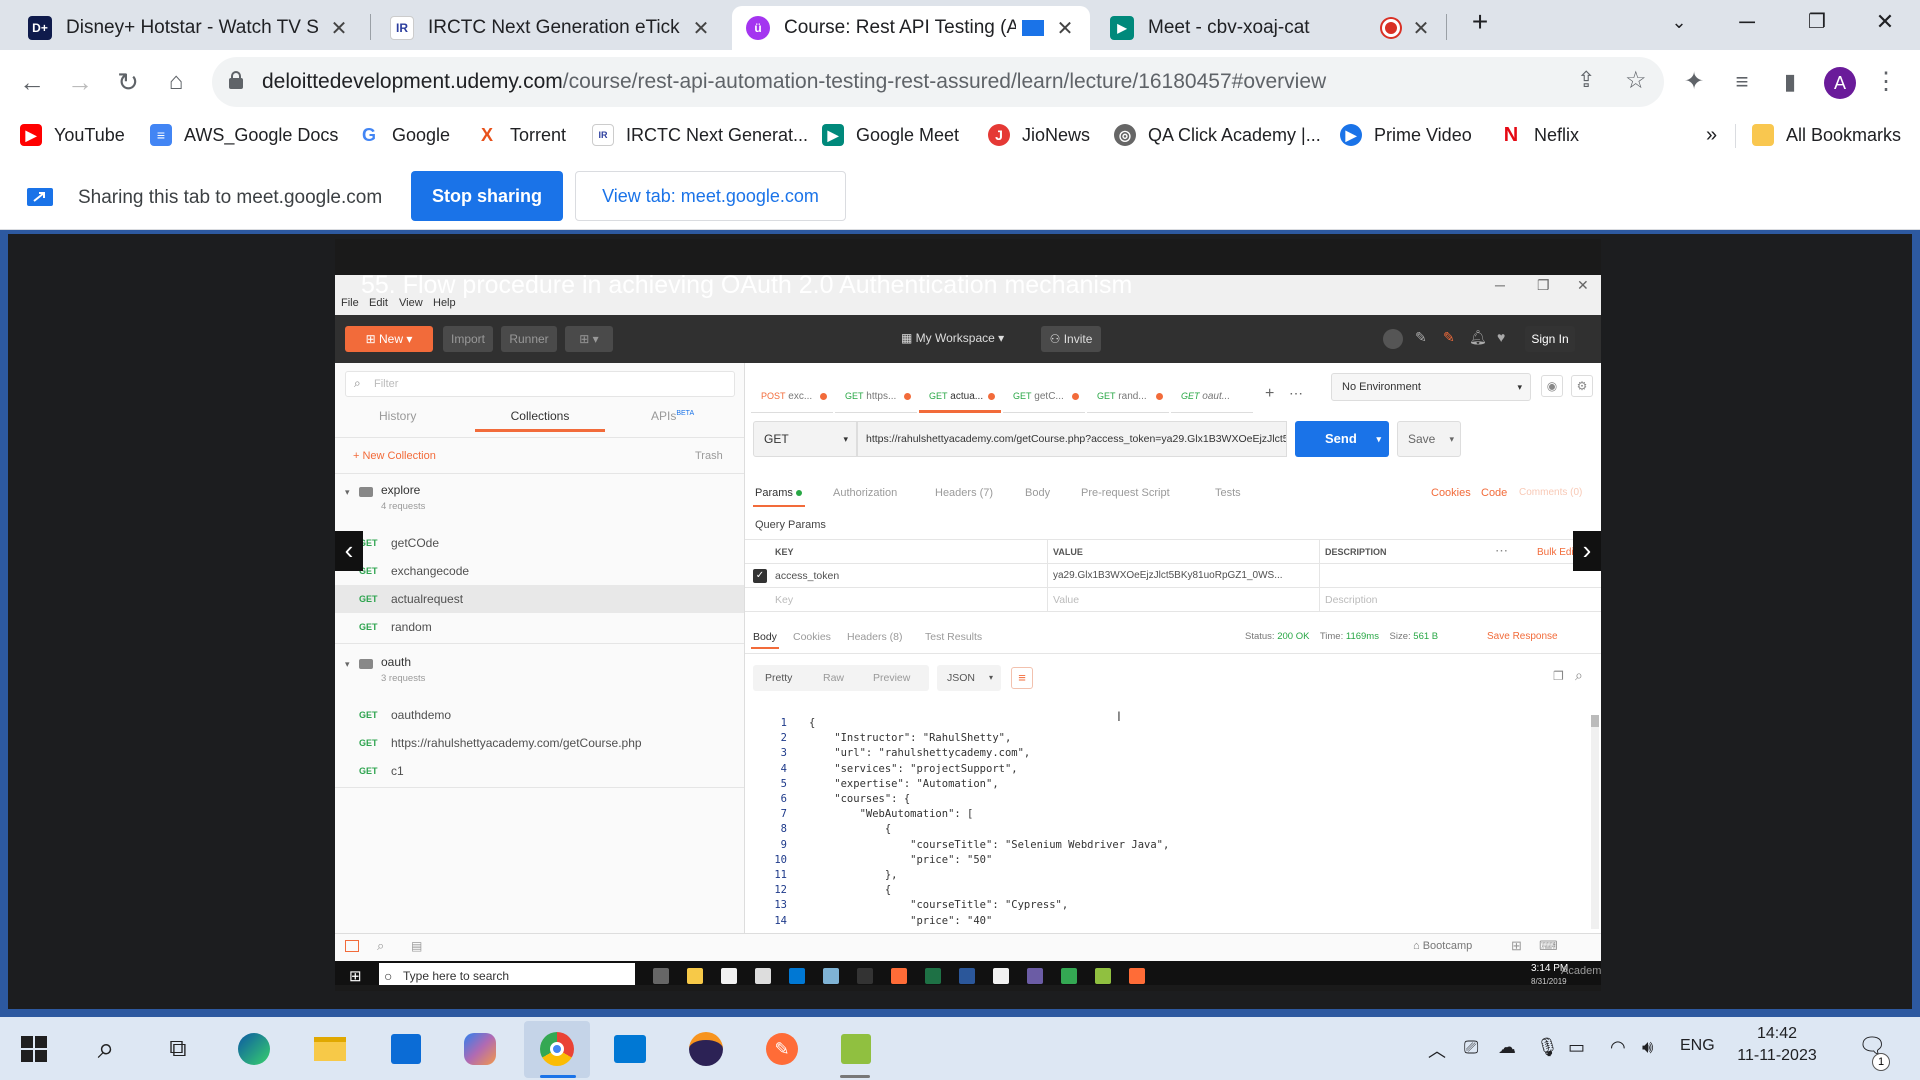 Image resolution: width=1920 pixels, height=1080 pixels. I want to click on more-icon: ⋯, so click(1296, 393).